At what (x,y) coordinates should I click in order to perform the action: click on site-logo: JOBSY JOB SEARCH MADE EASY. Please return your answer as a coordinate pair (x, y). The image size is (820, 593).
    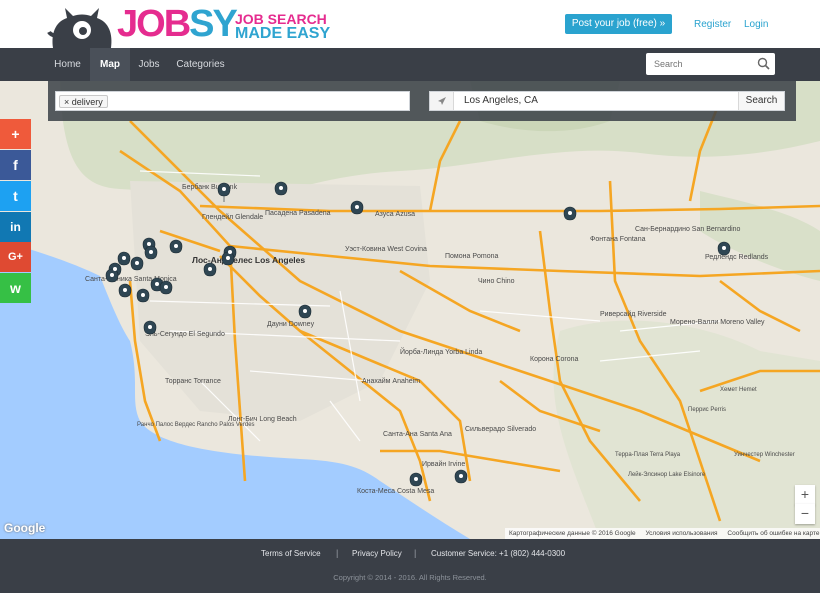
    Looking at the image, I should click on (190, 25).